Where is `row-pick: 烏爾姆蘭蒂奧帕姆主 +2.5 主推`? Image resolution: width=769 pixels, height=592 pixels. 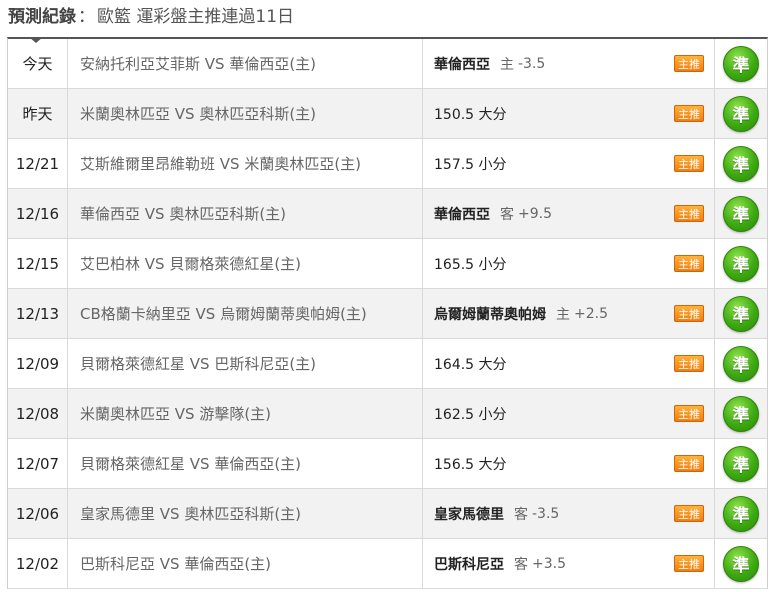 row-pick: 烏爾姆蘭蒂奧帕姆主 +2.5 主推 is located at coordinates (569, 313).